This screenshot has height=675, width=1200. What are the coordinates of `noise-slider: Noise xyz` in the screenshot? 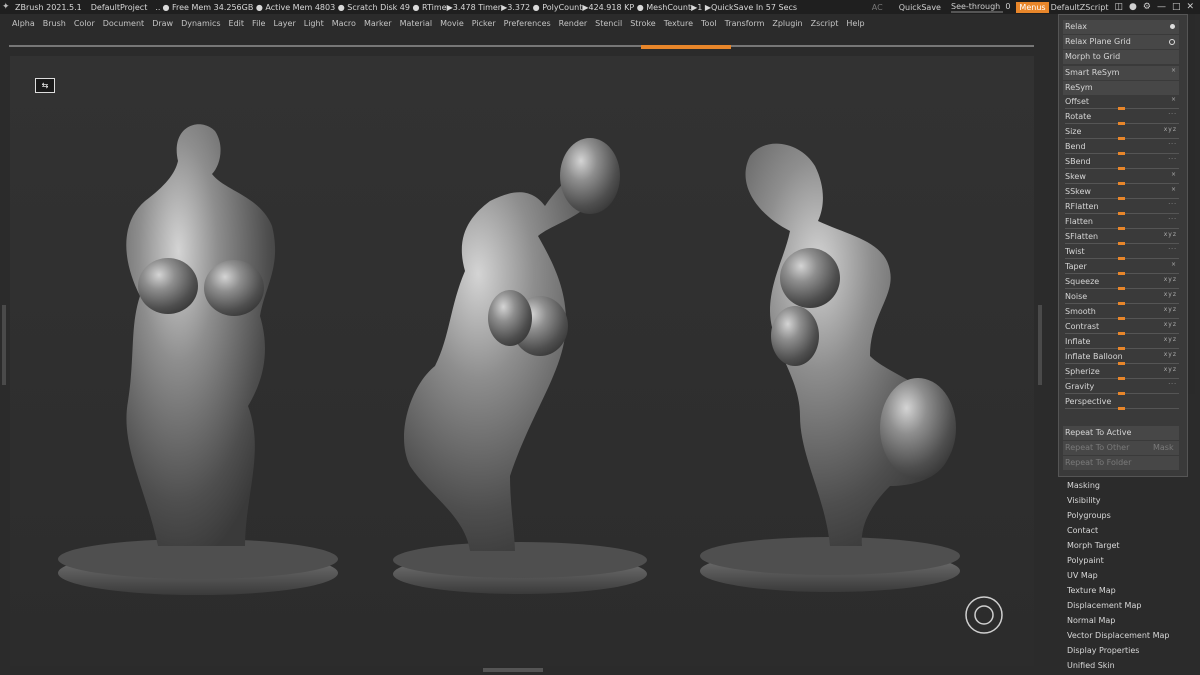 It's located at (1121, 297).